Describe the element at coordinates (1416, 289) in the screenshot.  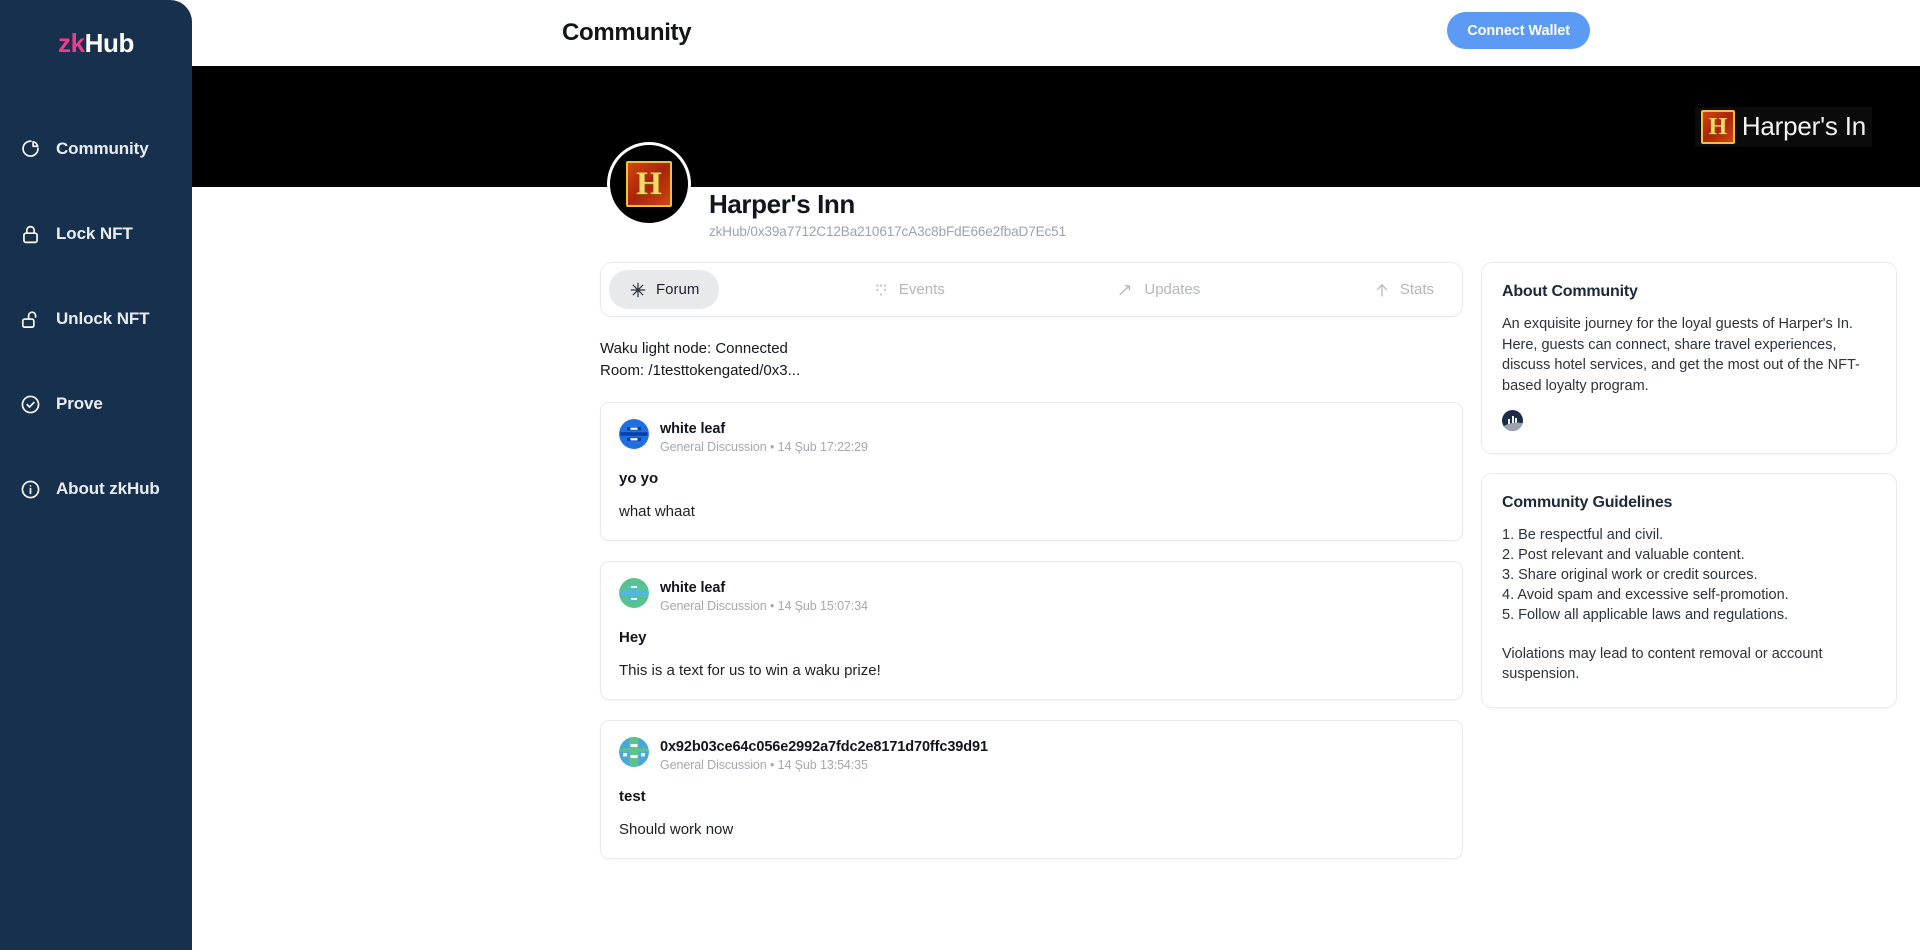
I see `tab-label: Stats` at that location.